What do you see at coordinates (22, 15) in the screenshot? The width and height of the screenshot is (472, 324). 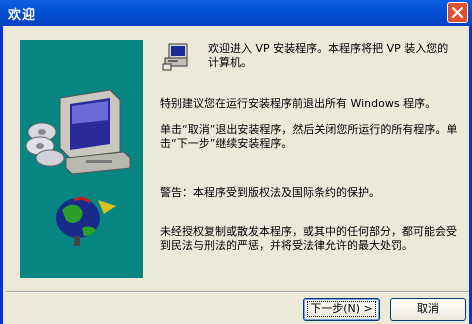 I see `window-title: 欢迎` at bounding box center [22, 15].